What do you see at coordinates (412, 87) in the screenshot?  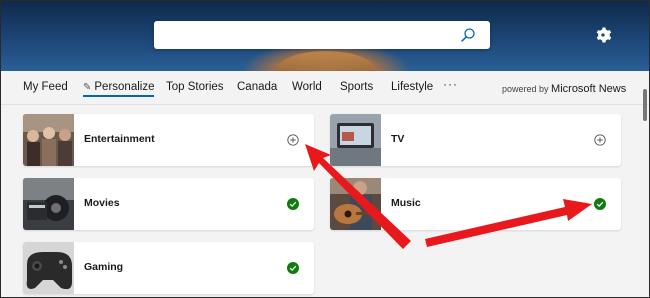 I see `tab-lifestyle: Lifestyle` at bounding box center [412, 87].